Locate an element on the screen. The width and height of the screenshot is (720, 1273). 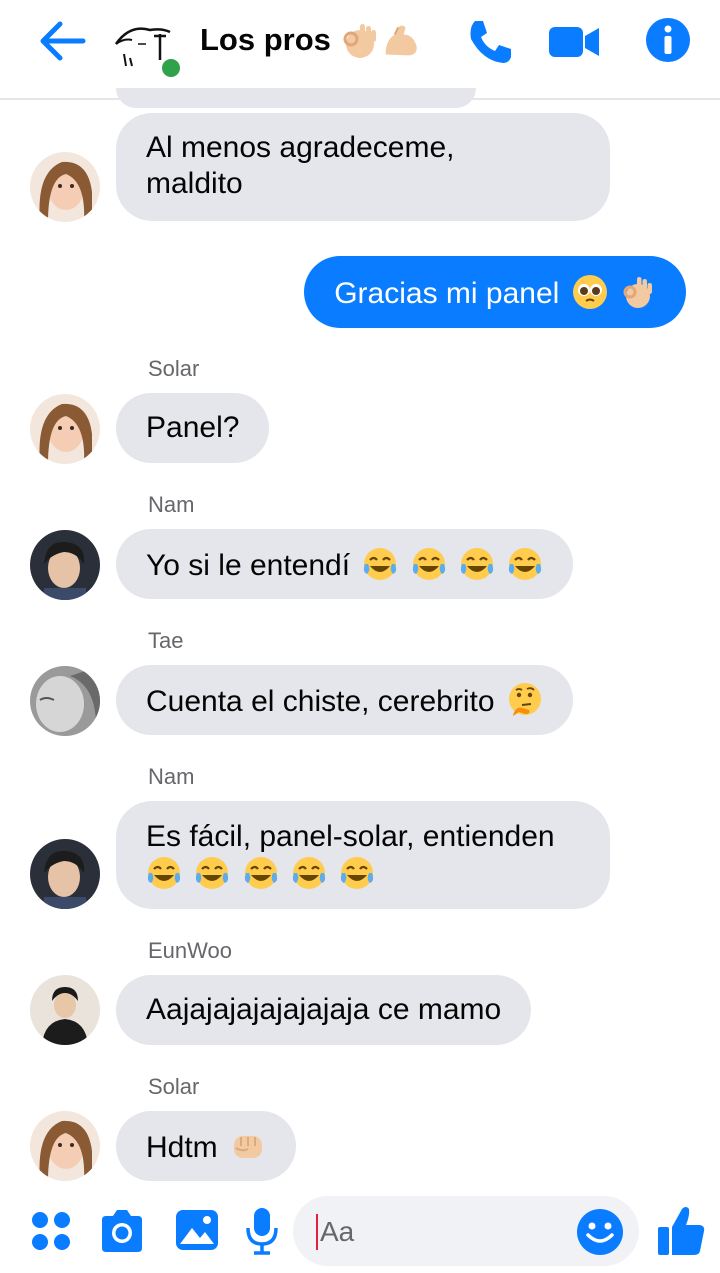
tae-avatar is located at coordinates (65, 701).